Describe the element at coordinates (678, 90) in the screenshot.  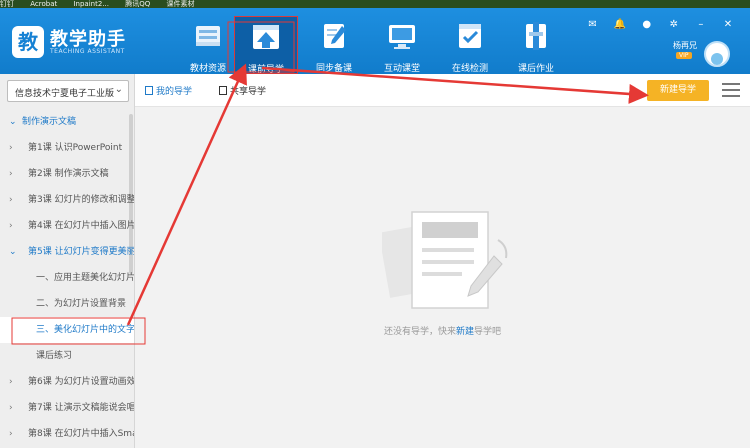
I see `new-guide-button: 新建导学` at that location.